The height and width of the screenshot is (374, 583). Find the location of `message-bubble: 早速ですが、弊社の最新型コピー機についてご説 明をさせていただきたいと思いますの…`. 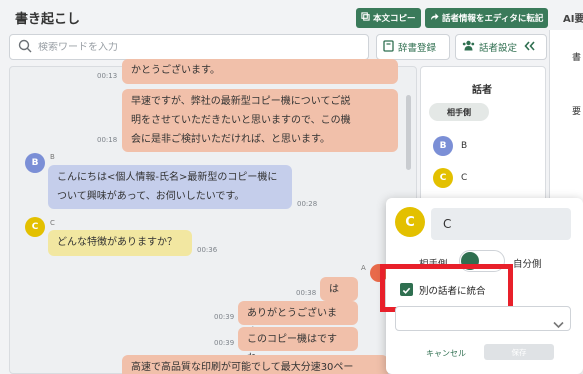

message-bubble: 早速ですが、弊社の最新型コピー機についてご説 明をさせていただきたいと思いますの… is located at coordinates (260, 120).